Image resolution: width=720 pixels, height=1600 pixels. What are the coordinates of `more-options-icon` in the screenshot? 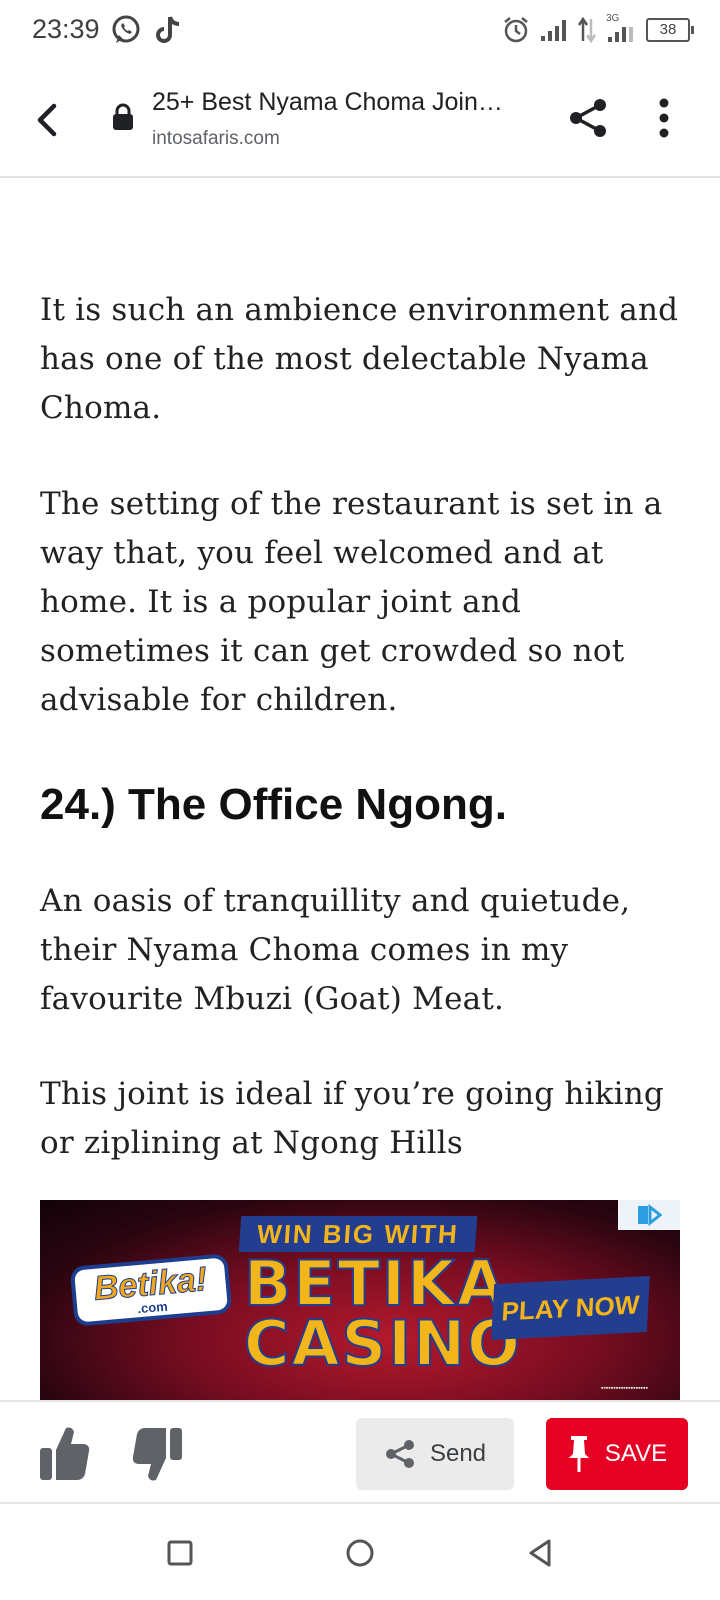 It's located at (664, 118).